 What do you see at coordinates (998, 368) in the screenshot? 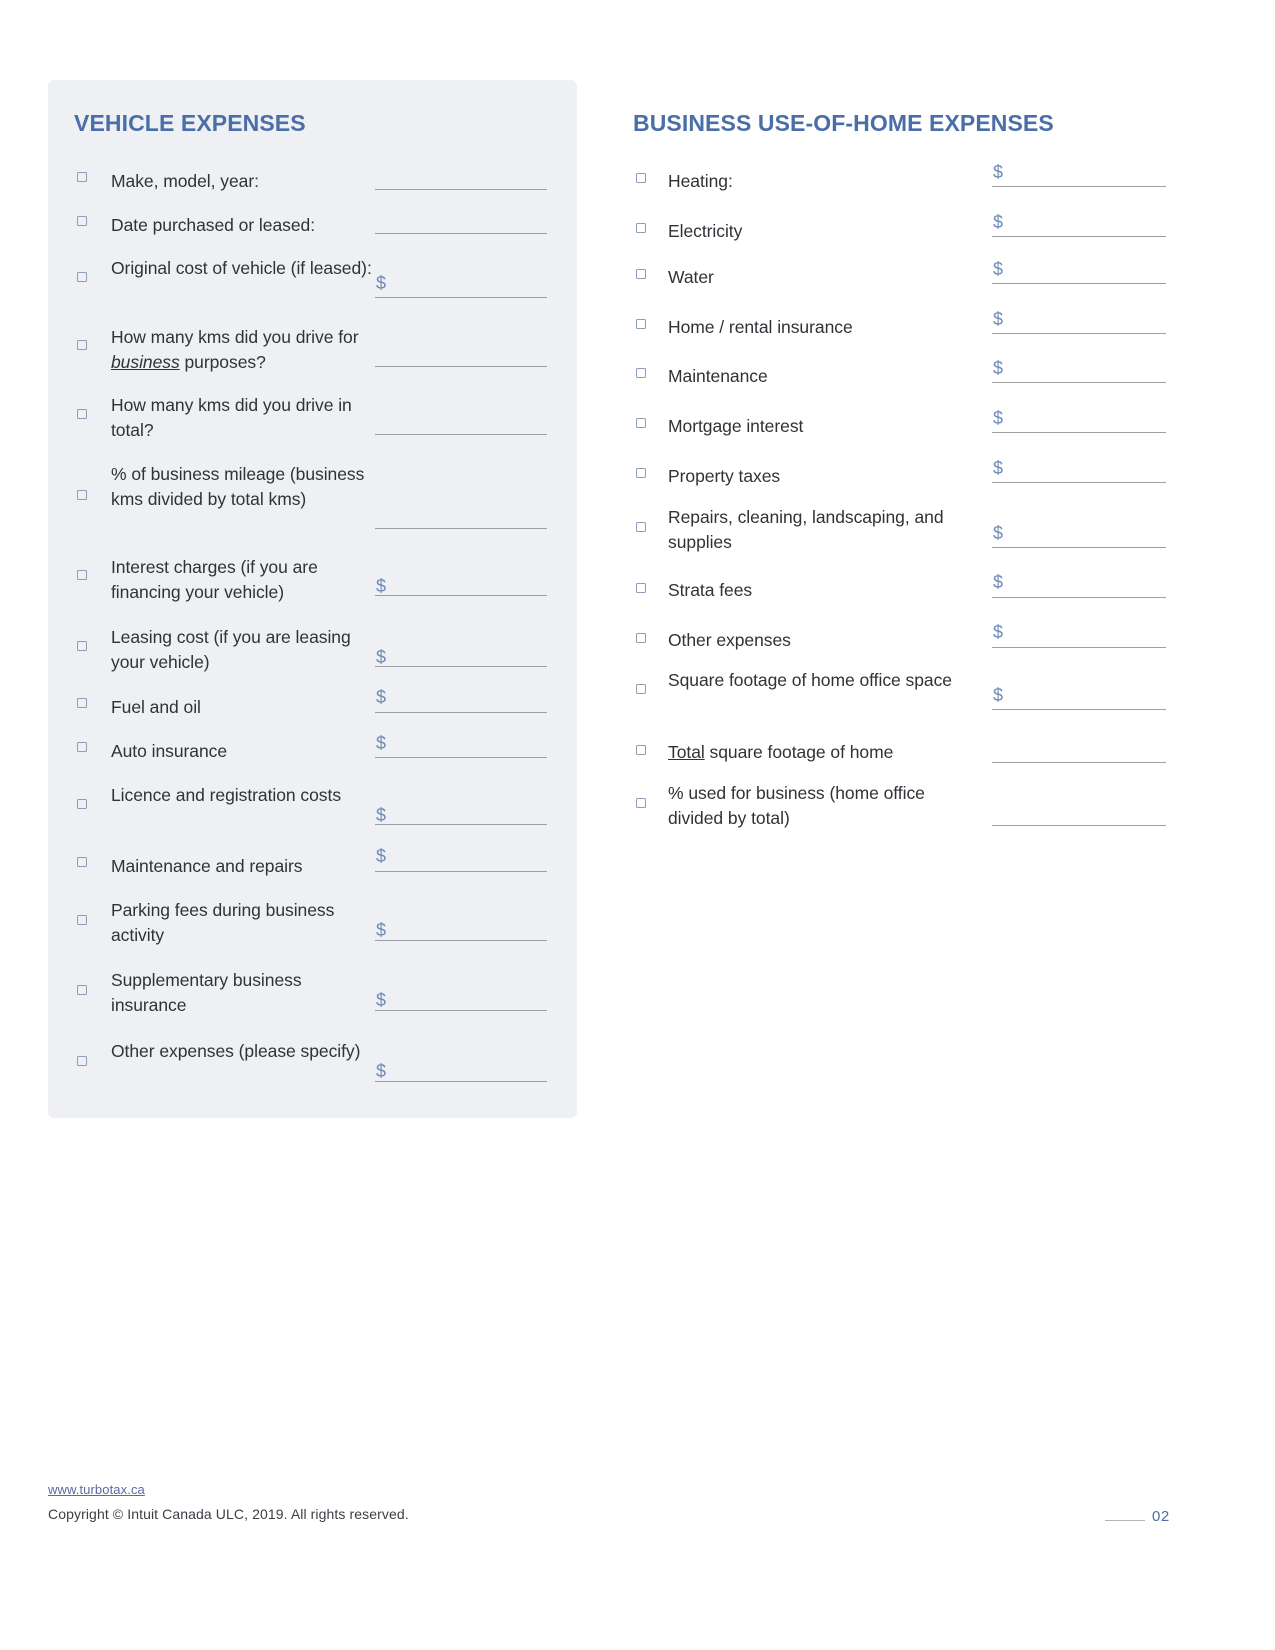
I see `currency-symbol-home-item-4: $` at bounding box center [998, 368].